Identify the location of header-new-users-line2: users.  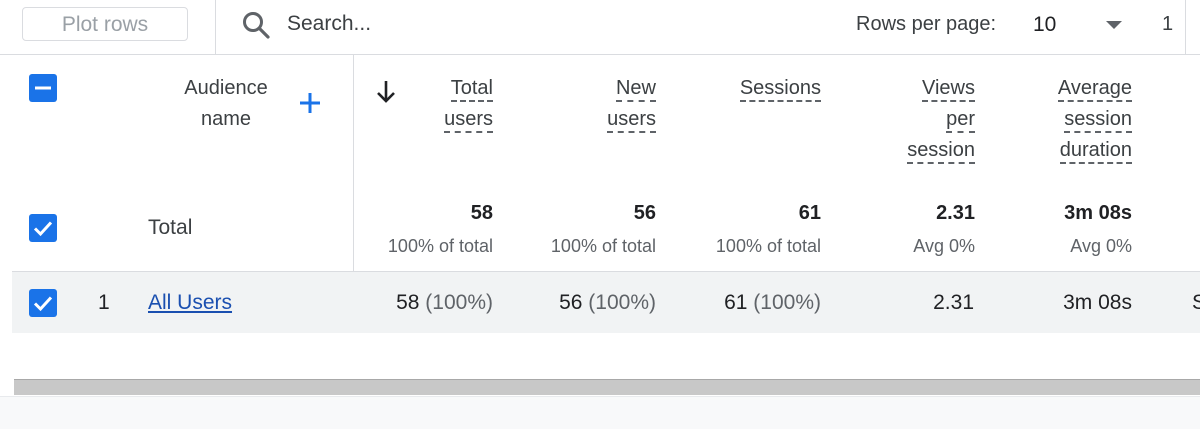
(631, 120).